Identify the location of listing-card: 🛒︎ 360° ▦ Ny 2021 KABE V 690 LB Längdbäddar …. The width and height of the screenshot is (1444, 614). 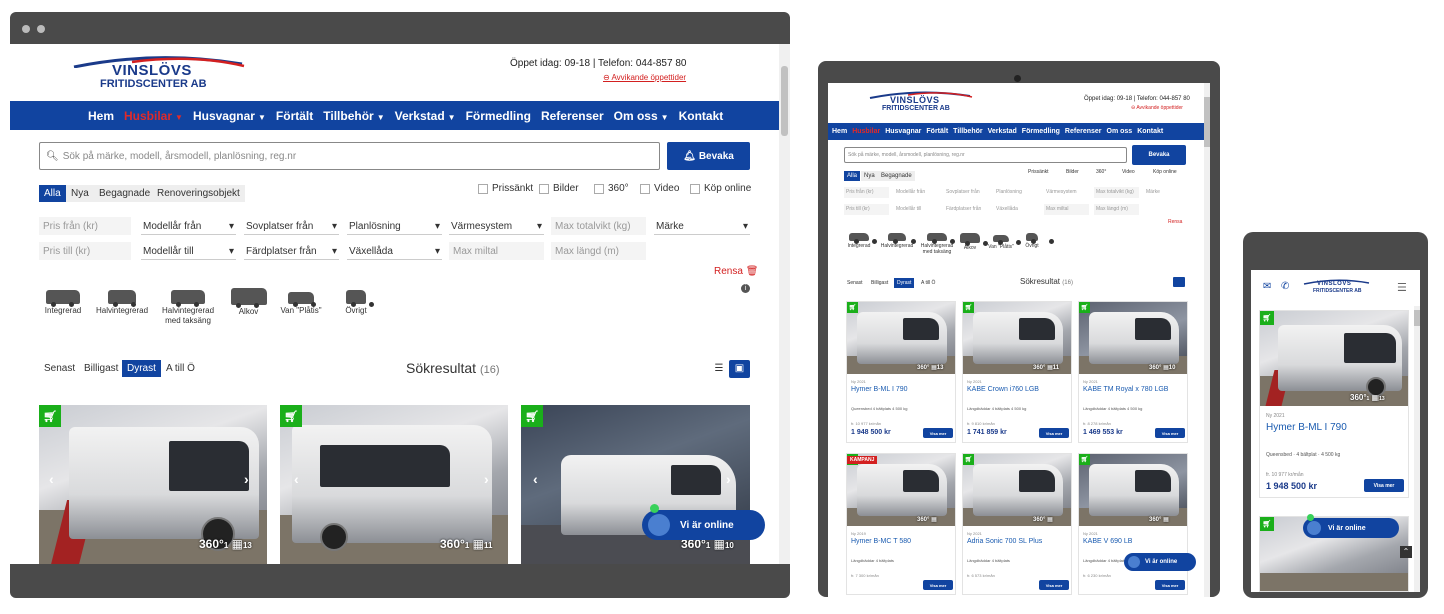
(1133, 524).